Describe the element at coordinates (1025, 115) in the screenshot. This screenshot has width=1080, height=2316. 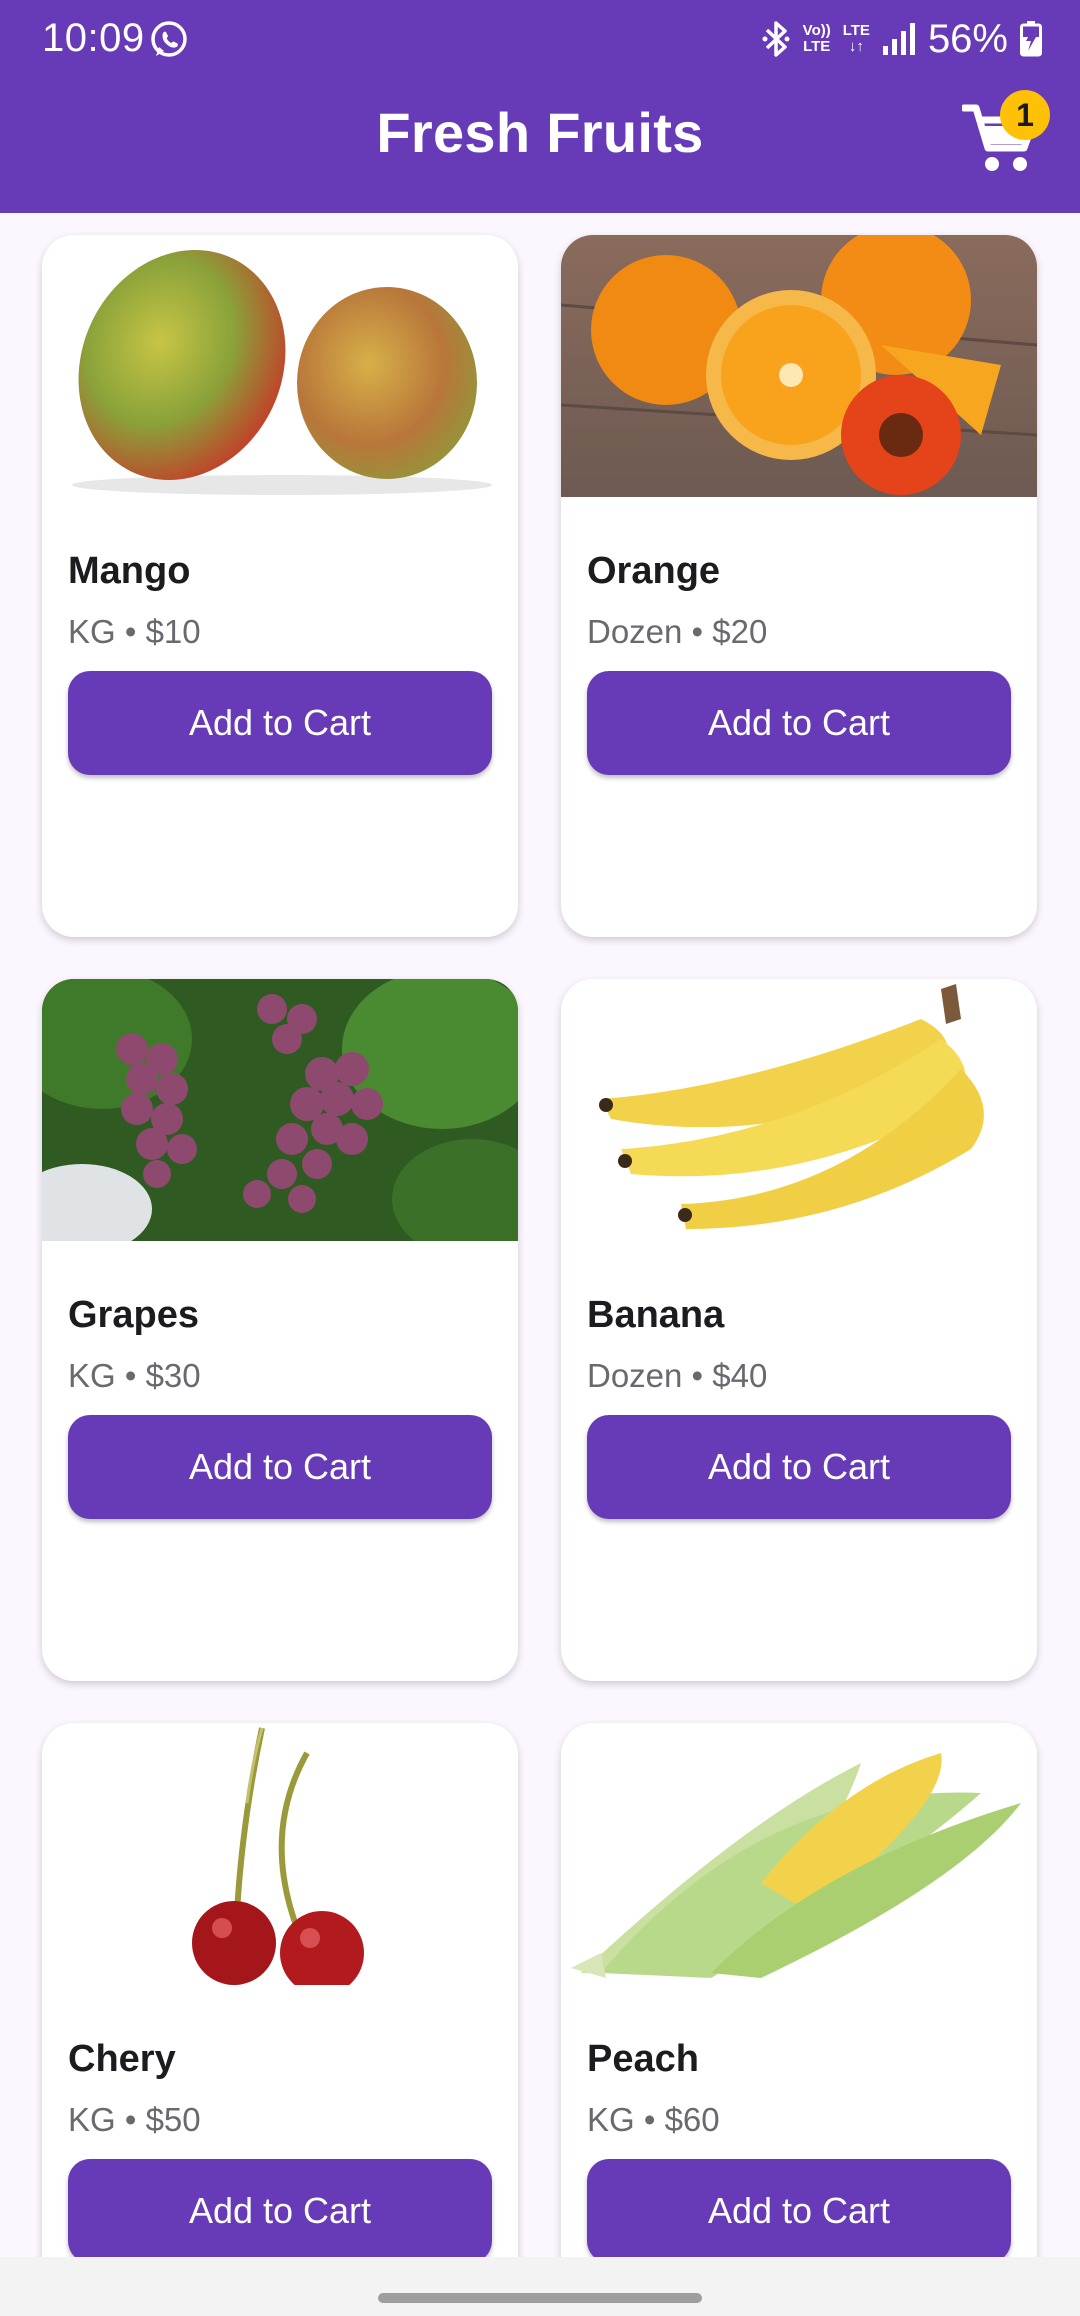
I see `cart-count-badge: 1` at that location.